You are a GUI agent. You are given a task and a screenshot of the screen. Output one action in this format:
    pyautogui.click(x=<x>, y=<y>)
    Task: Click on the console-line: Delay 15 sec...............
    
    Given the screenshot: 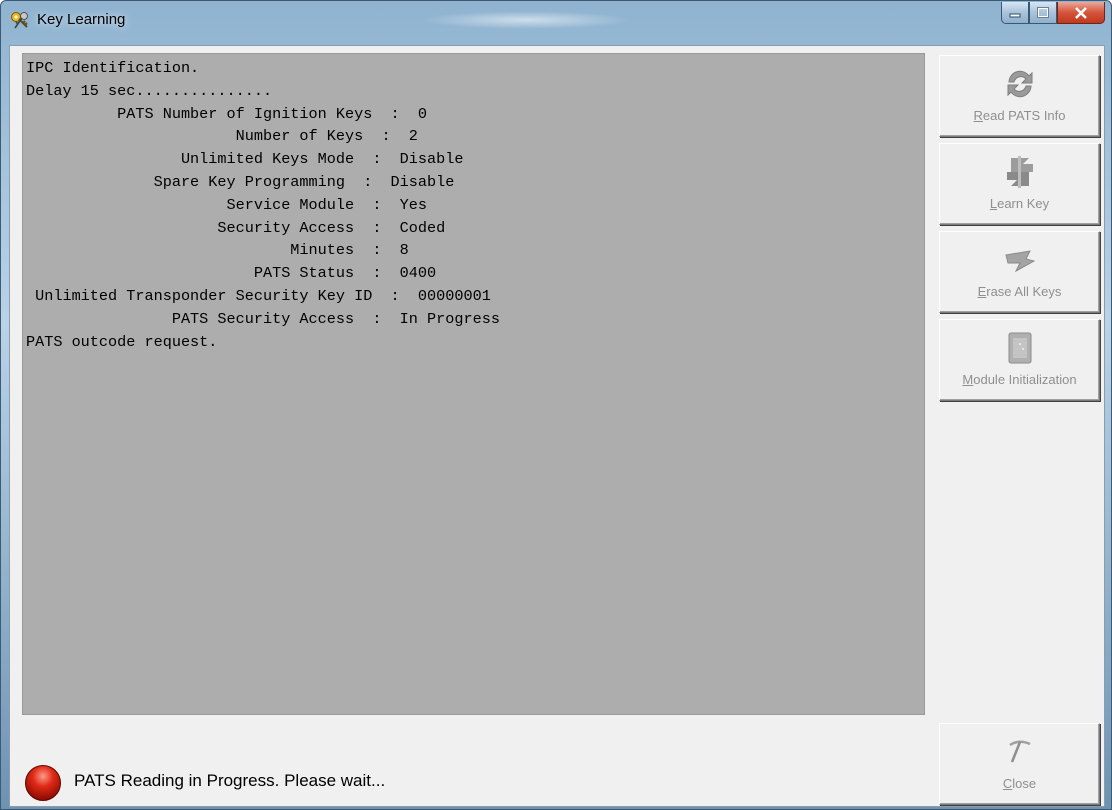 What is the action you would take?
    pyautogui.click(x=149, y=90)
    